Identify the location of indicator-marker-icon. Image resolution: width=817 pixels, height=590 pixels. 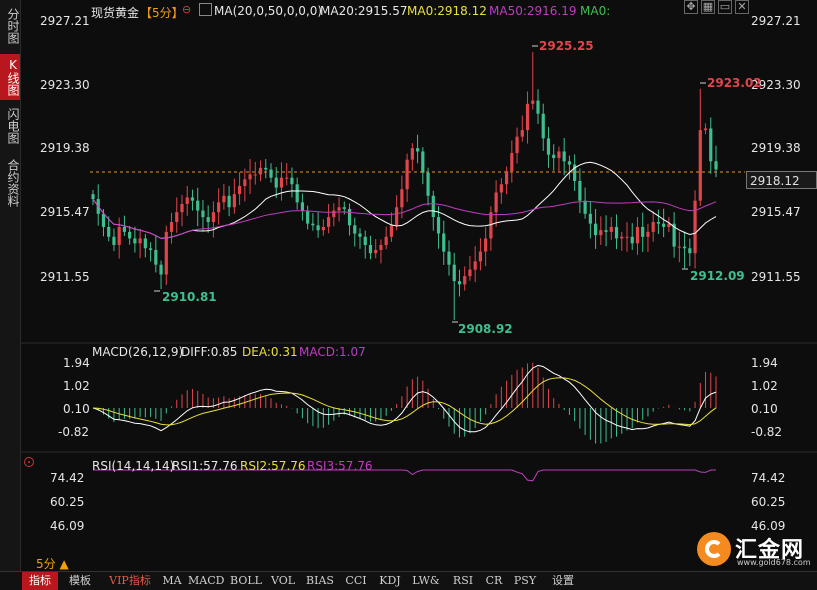
(29, 462).